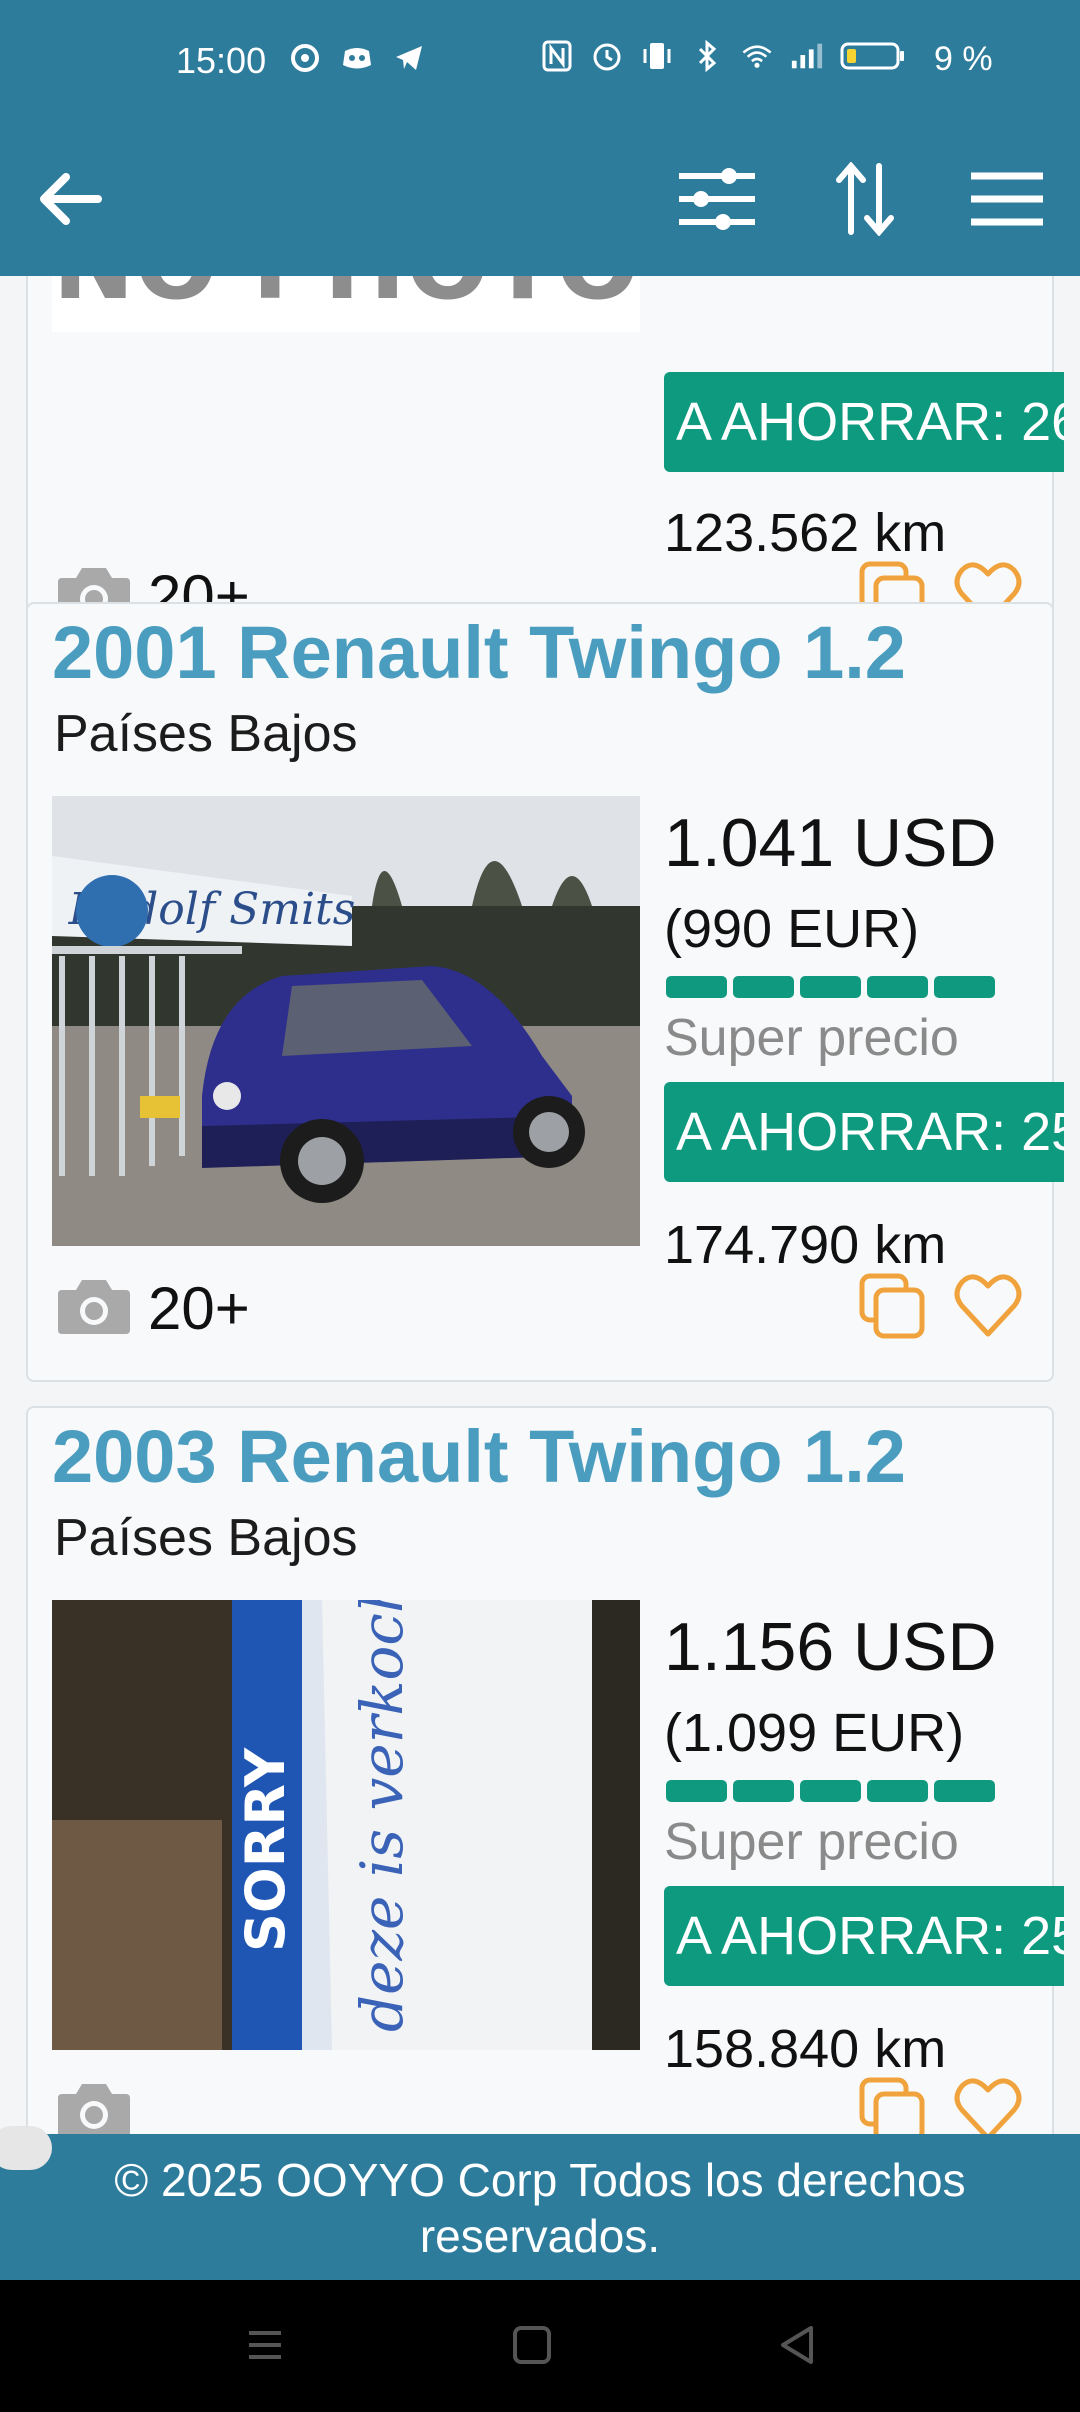 This screenshot has height=2412, width=1080. I want to click on back-icon, so click(797, 2345).